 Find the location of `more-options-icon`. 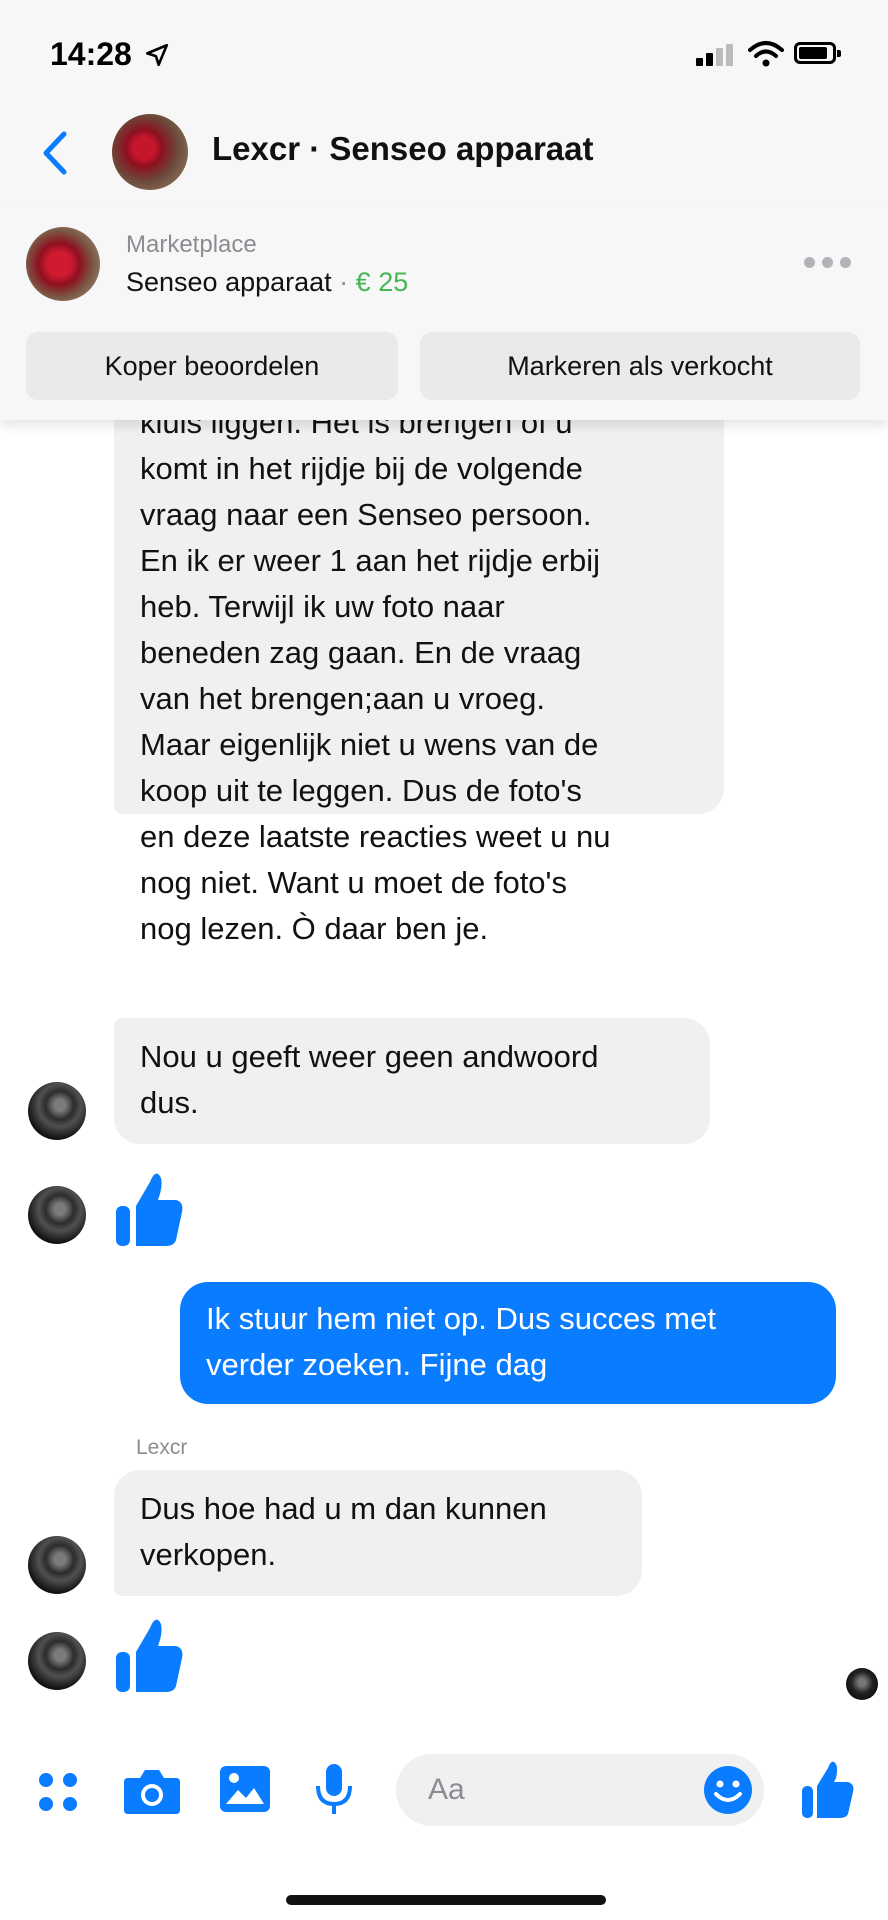

more-options-icon is located at coordinates (828, 263).